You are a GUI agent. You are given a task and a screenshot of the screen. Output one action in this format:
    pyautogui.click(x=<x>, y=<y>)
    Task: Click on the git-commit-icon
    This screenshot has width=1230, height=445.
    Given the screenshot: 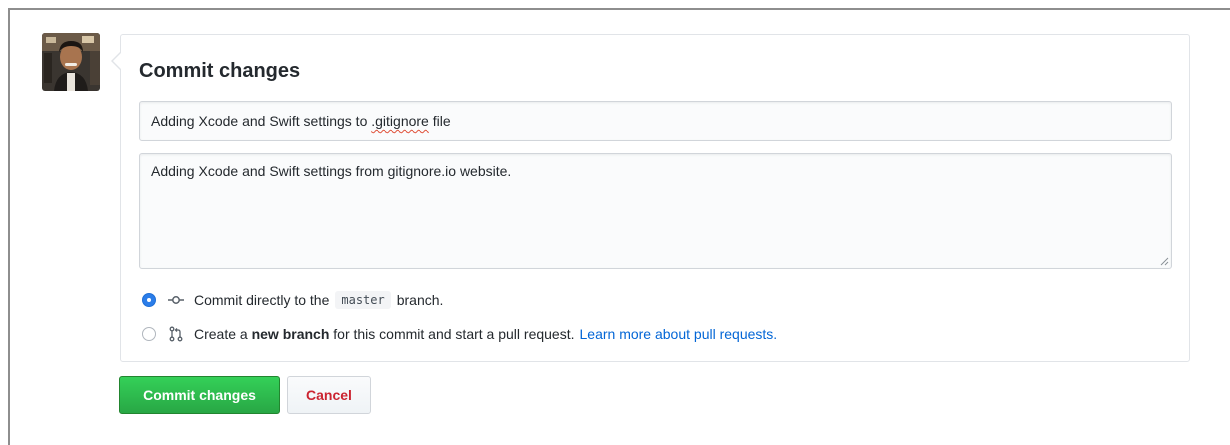 What is the action you would take?
    pyautogui.click(x=176, y=300)
    